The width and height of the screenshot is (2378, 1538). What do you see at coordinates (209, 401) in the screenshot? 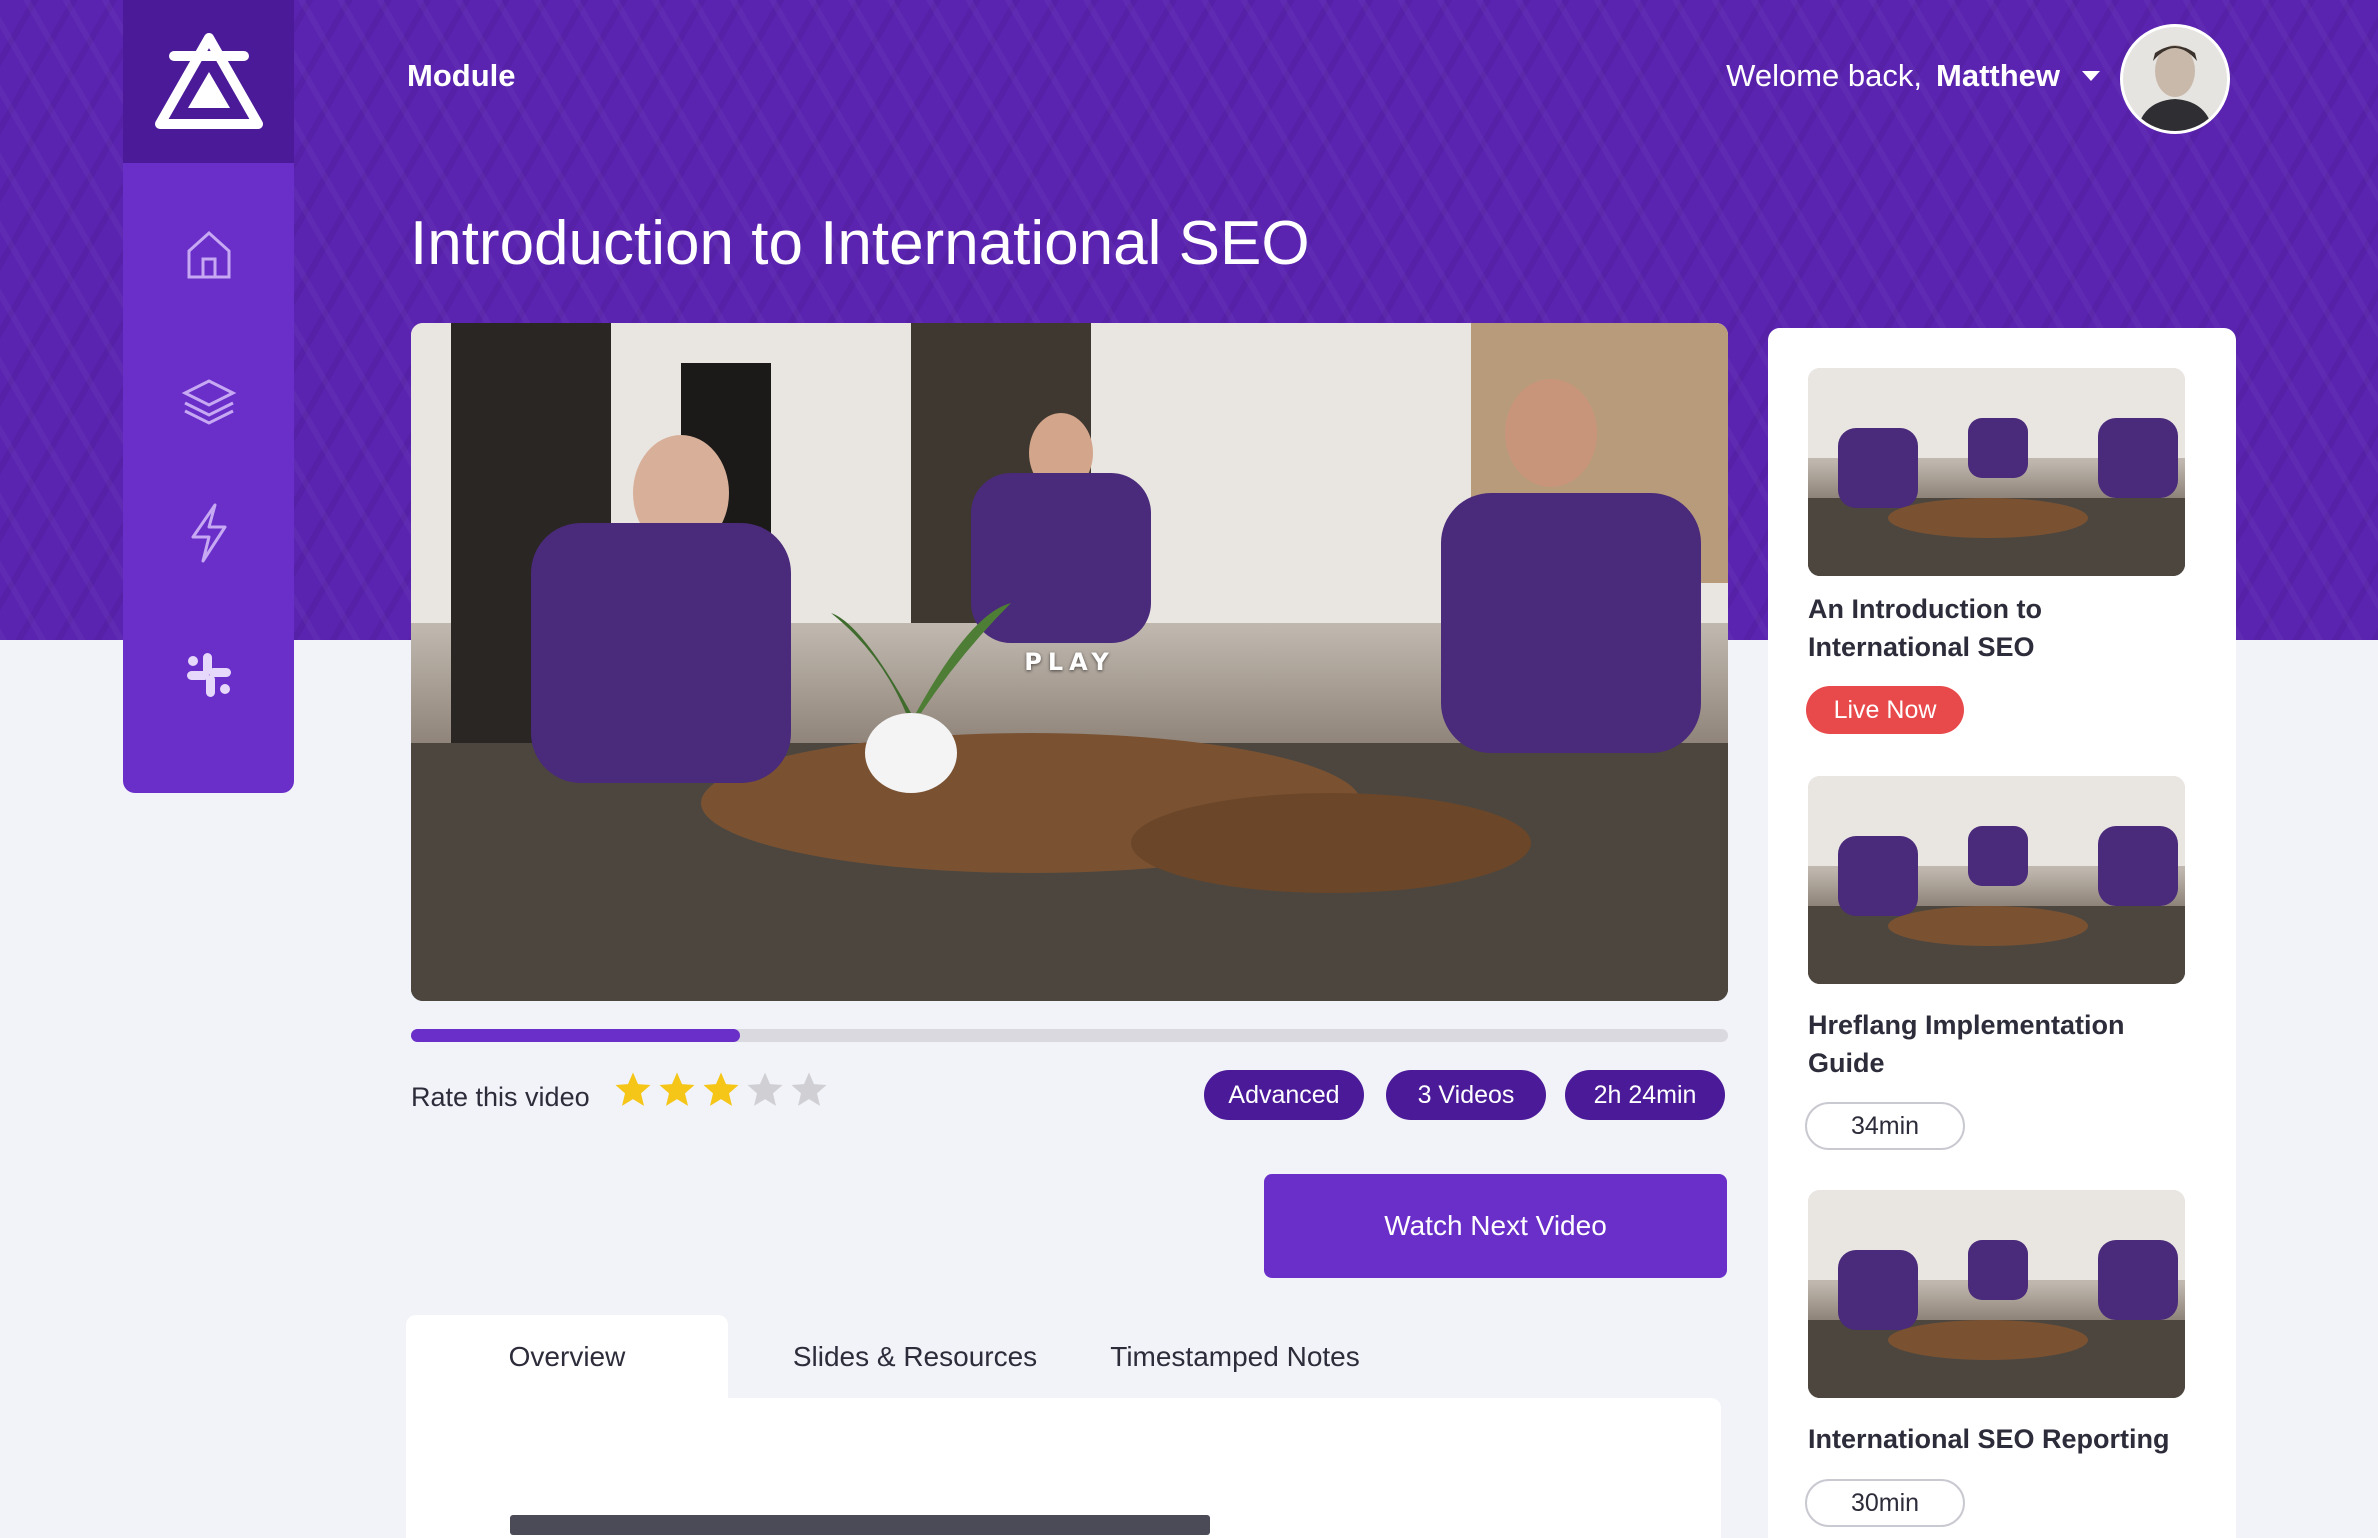
I see `layers-icon` at bounding box center [209, 401].